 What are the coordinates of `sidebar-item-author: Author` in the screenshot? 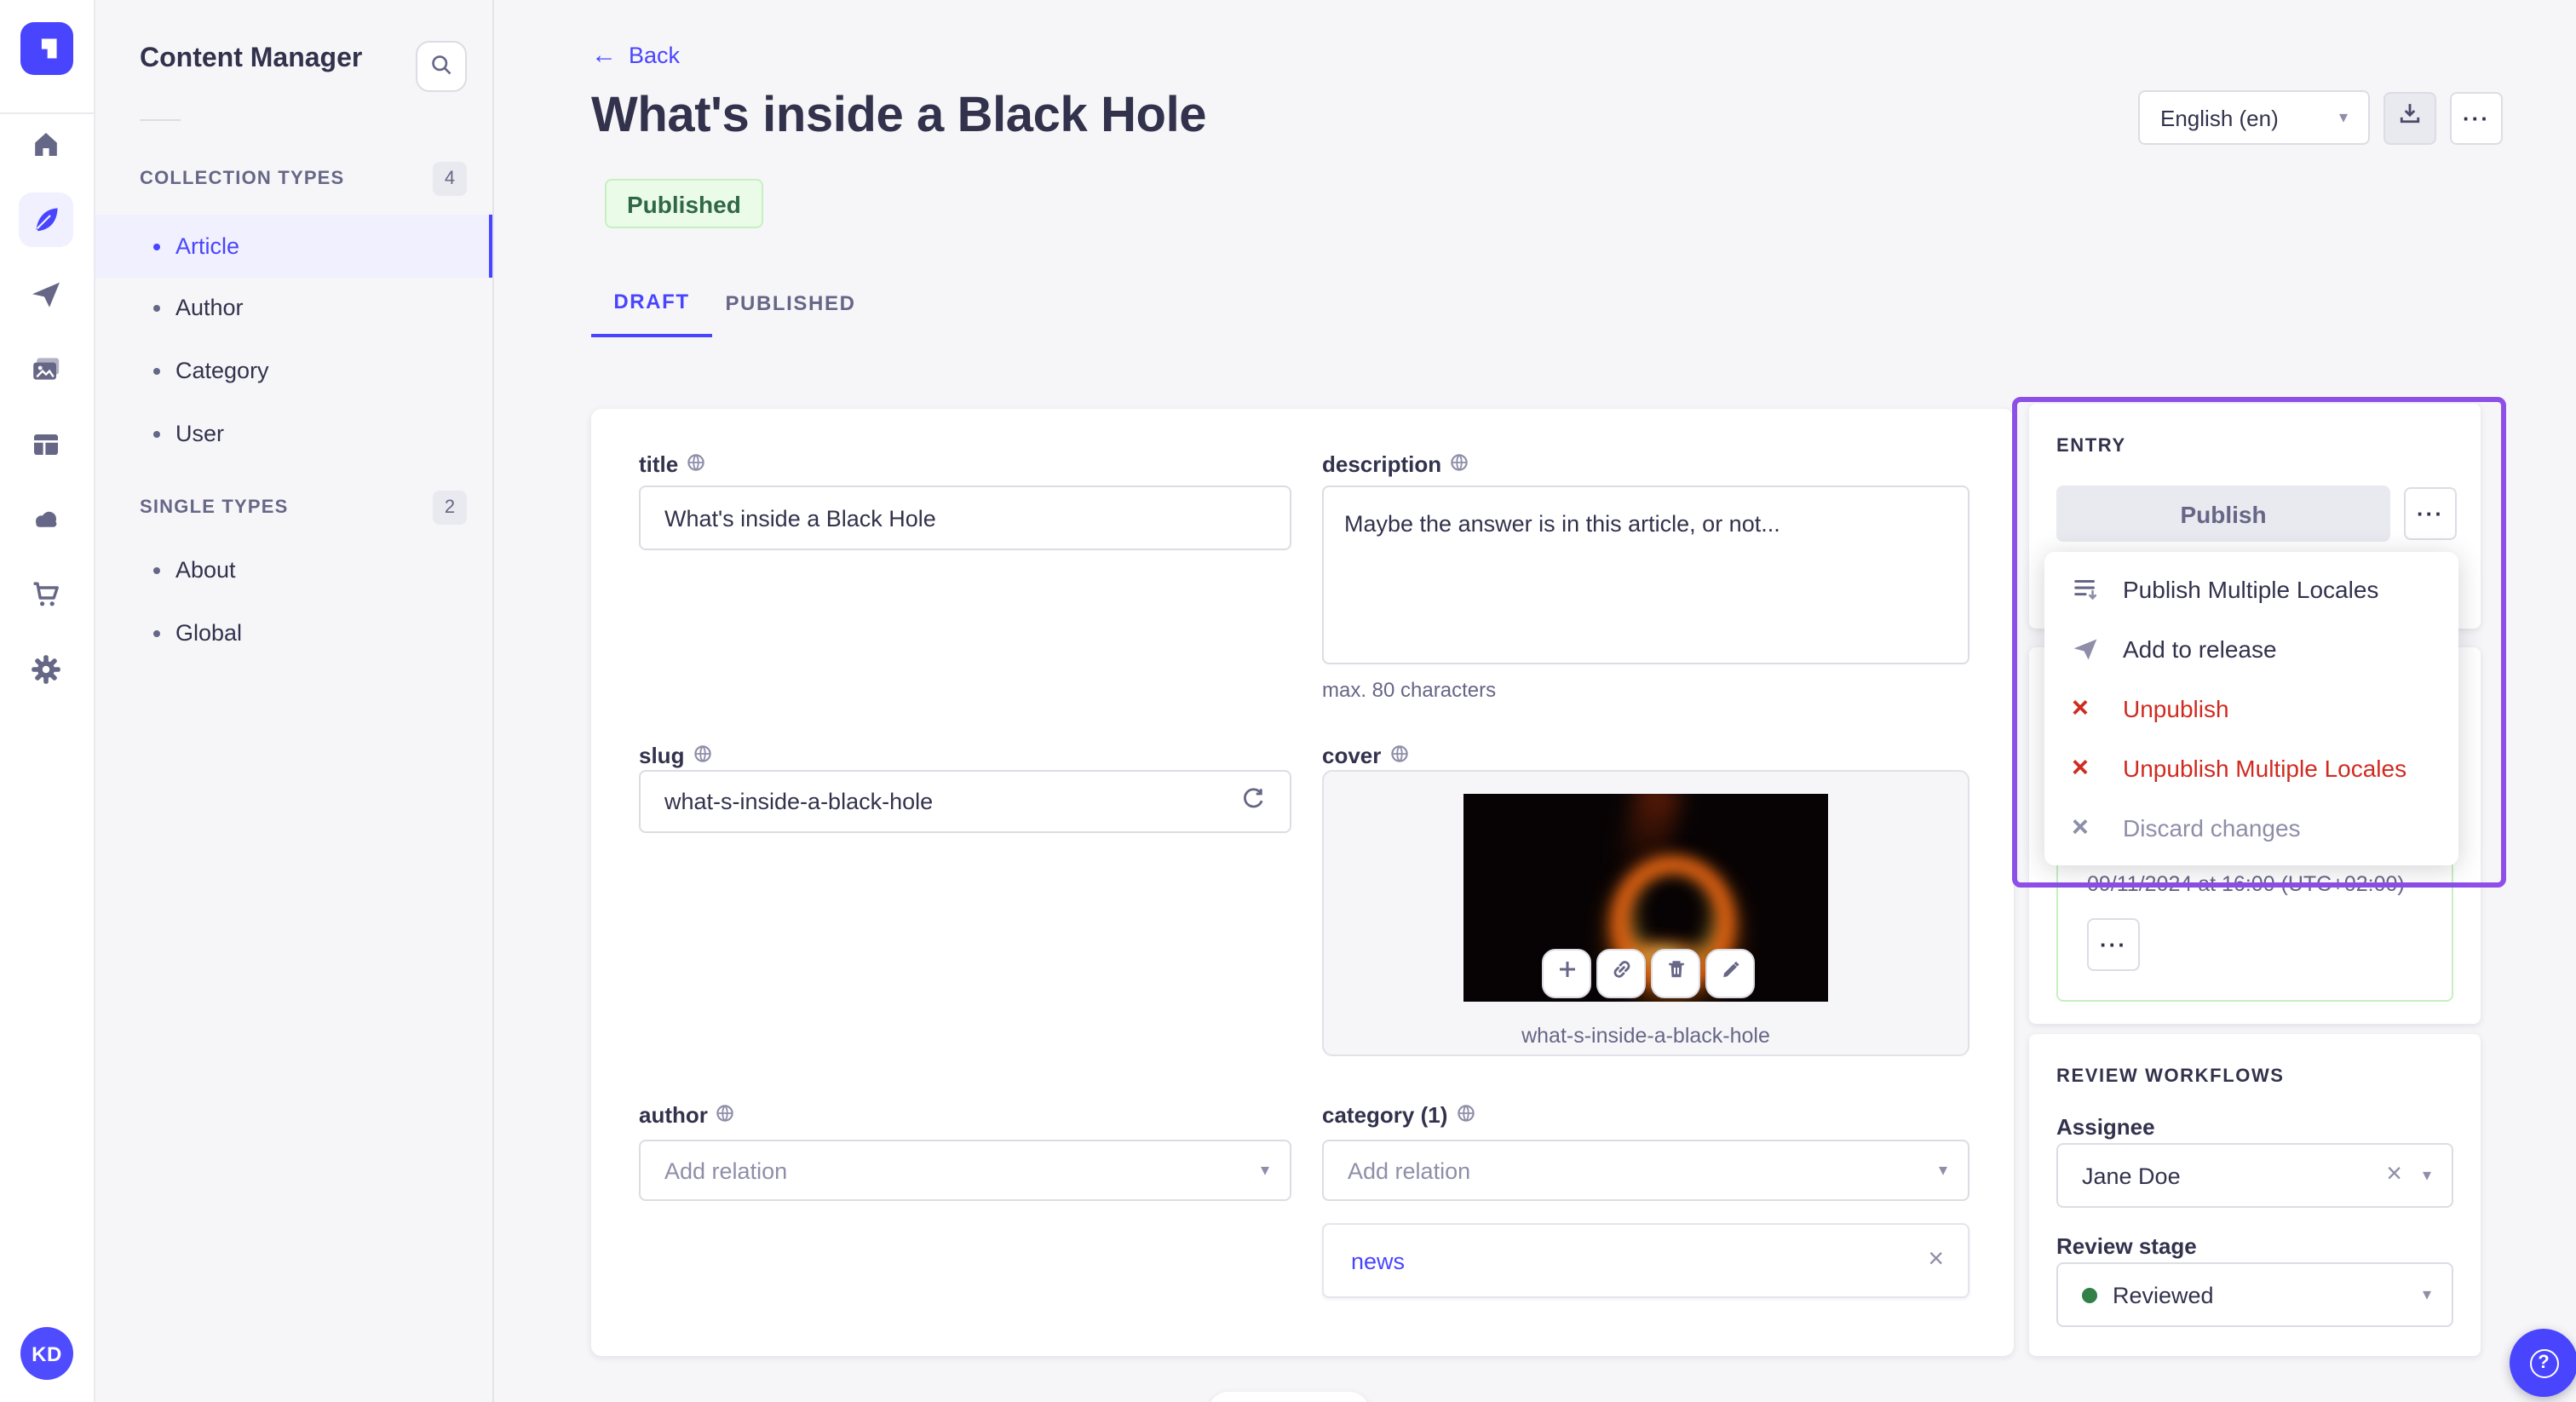 It's located at (294, 307).